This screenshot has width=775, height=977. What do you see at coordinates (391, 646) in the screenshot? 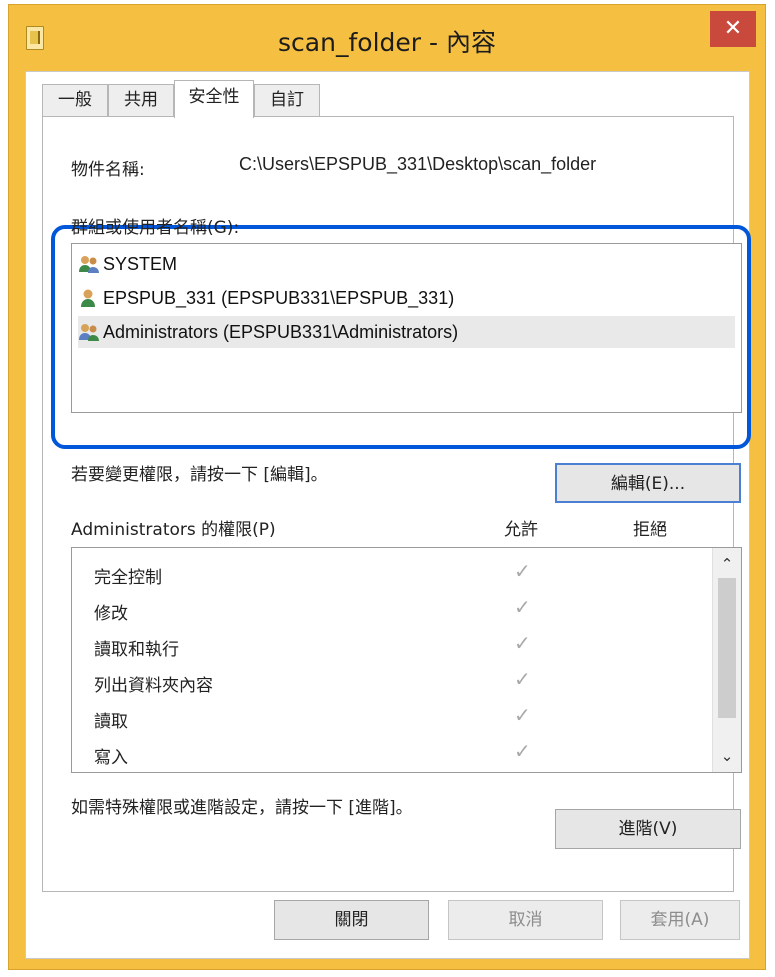
I see `permission-row: 讀取和執行 ✓` at bounding box center [391, 646].